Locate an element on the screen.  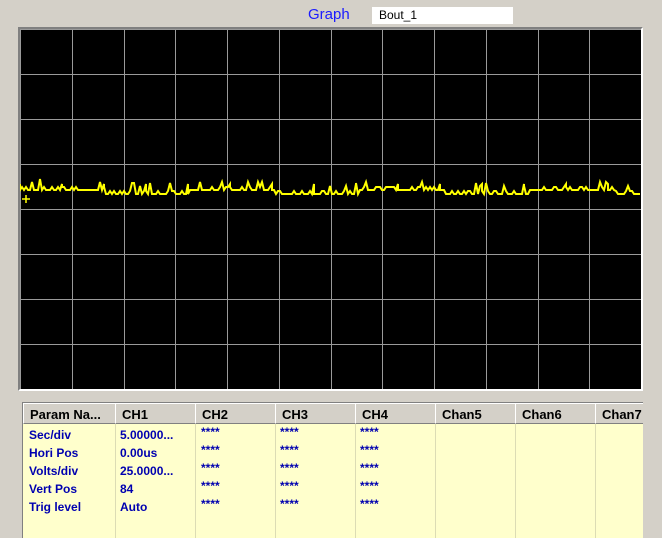
column-header-ch4: CH4 is located at coordinates (395, 413).